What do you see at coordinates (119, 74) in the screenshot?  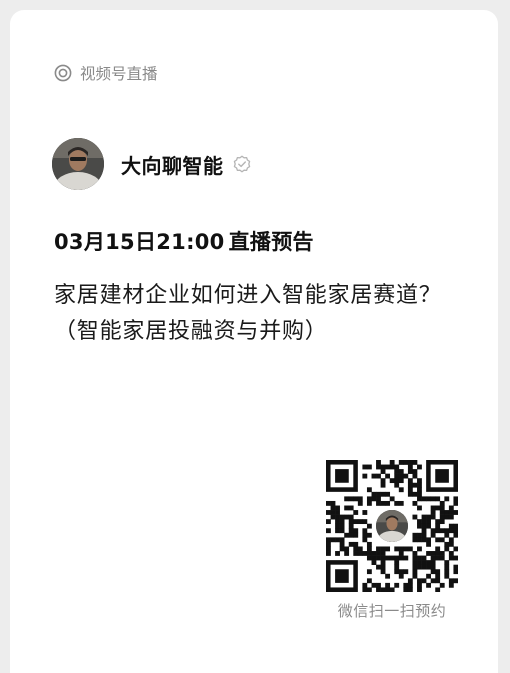 I see `source-label: 视频号直播` at bounding box center [119, 74].